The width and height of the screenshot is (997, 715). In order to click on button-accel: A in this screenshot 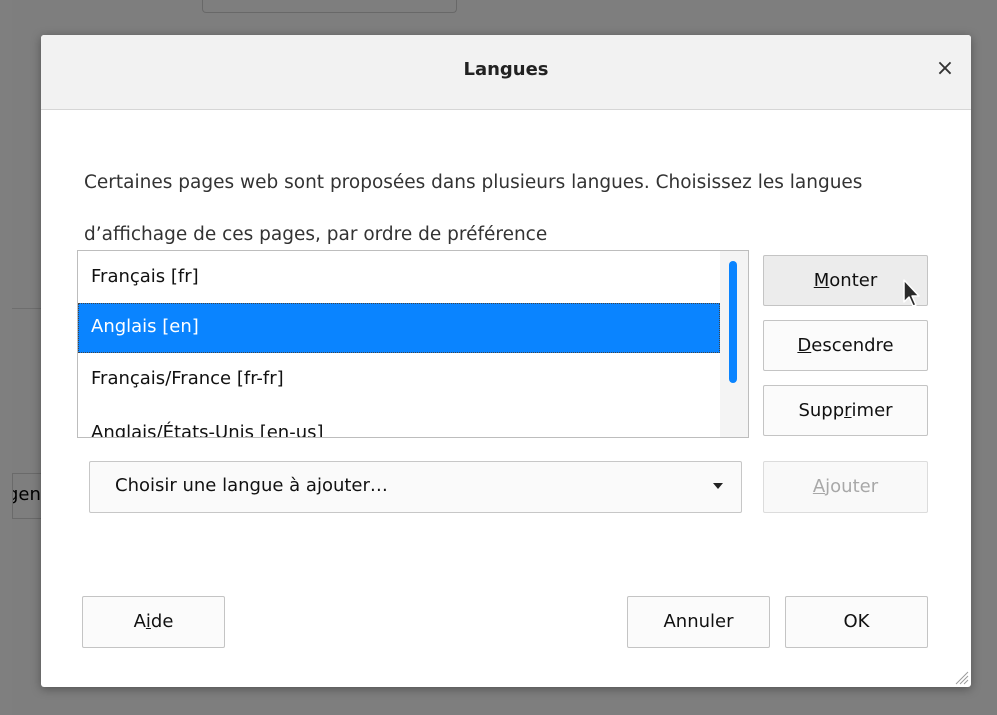, I will do `click(819, 486)`.